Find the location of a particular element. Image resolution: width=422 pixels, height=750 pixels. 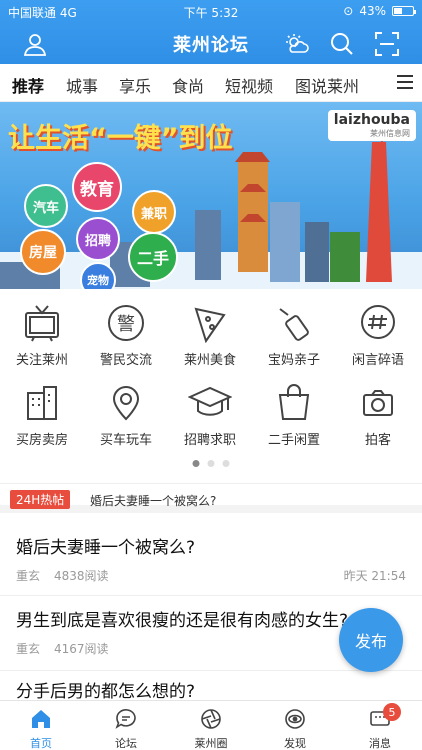

banner-slogan: 让生活“一键”到位 is located at coordinates (120, 138).